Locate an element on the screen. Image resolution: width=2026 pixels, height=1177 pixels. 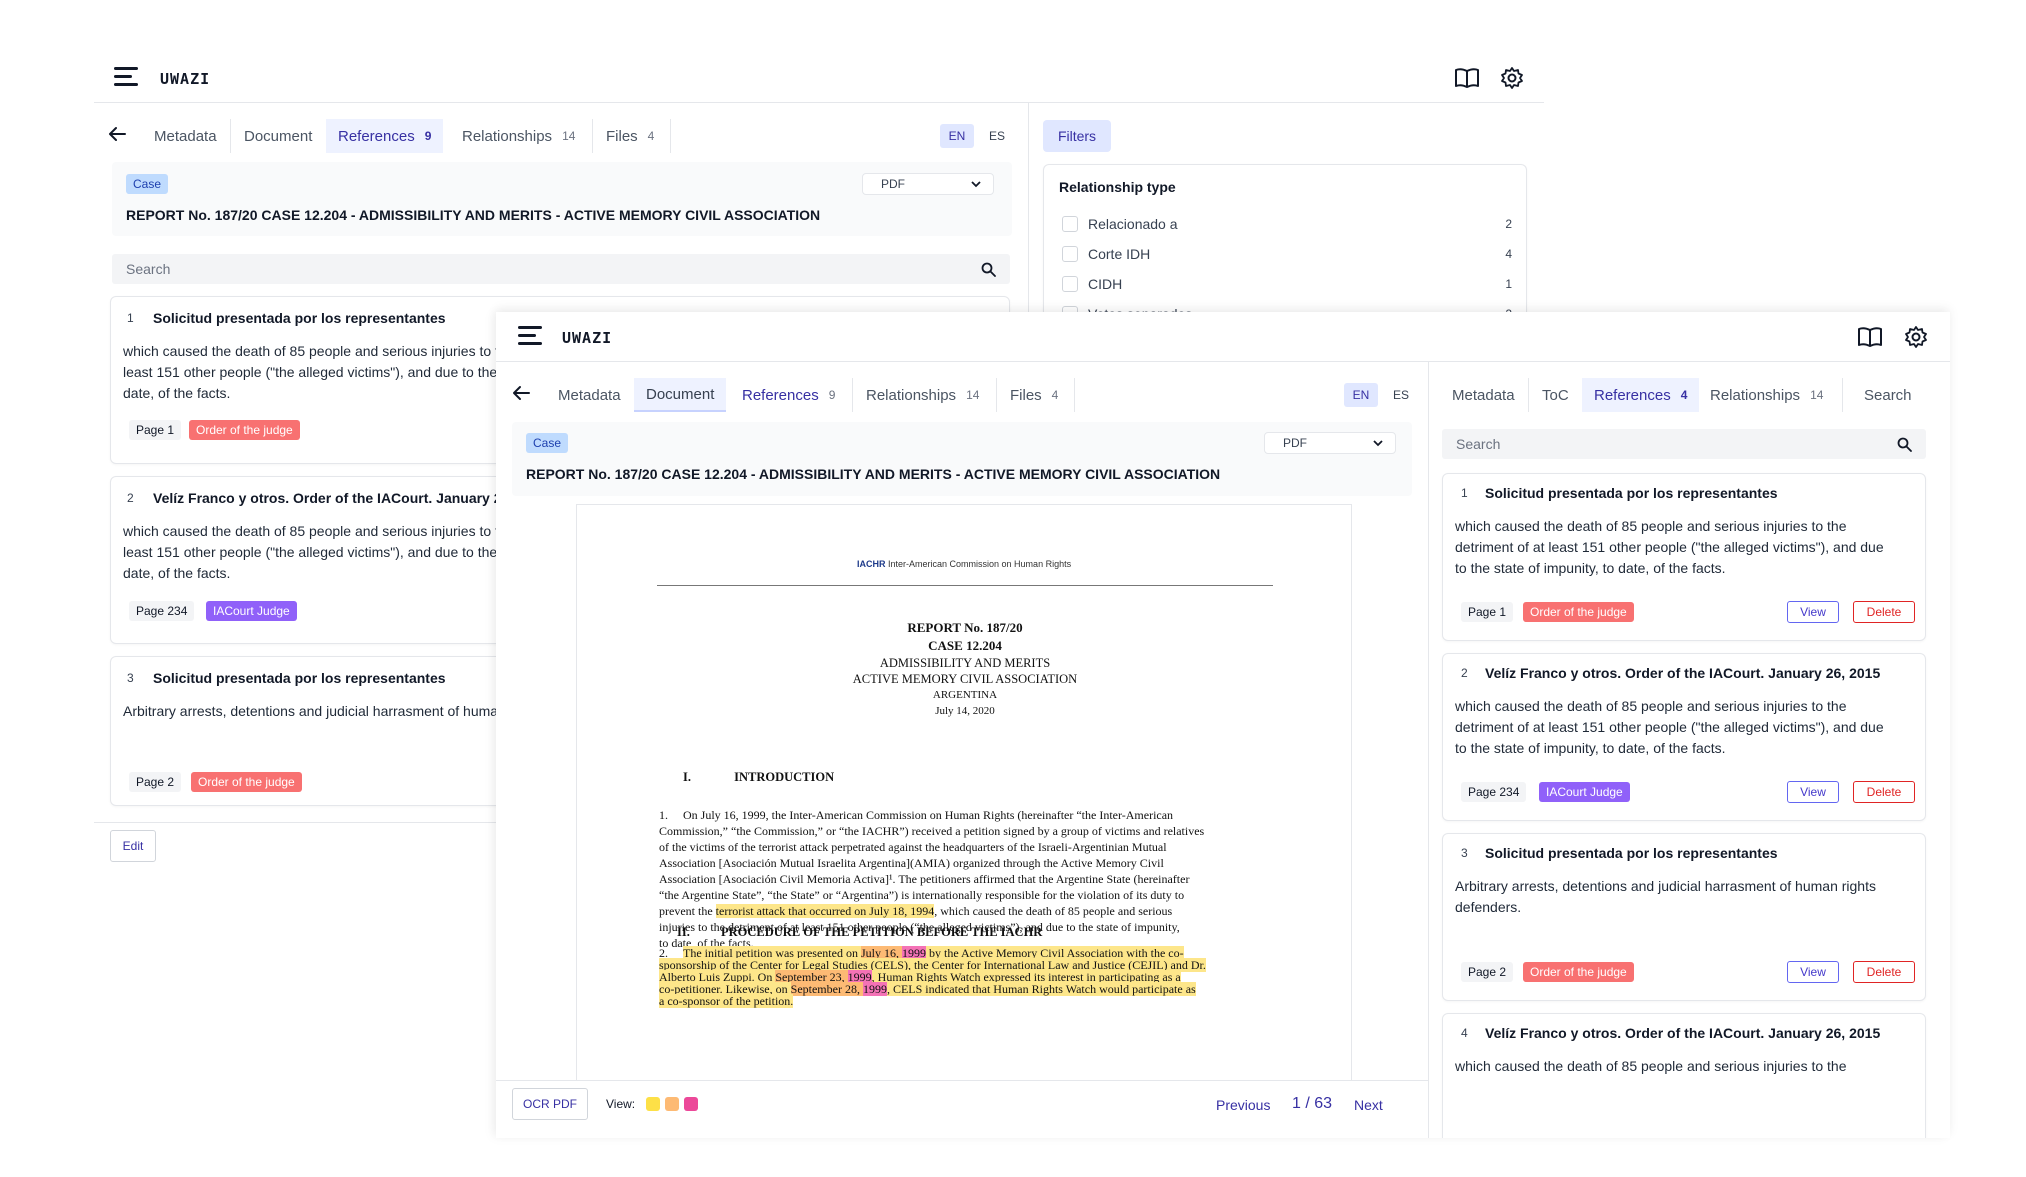
tab-count: 14 is located at coordinates (973, 395).